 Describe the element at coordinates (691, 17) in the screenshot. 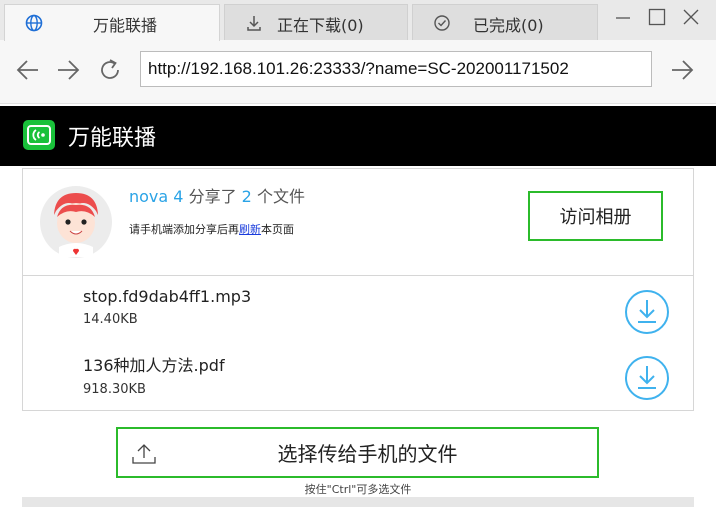

I see `close-icon` at that location.